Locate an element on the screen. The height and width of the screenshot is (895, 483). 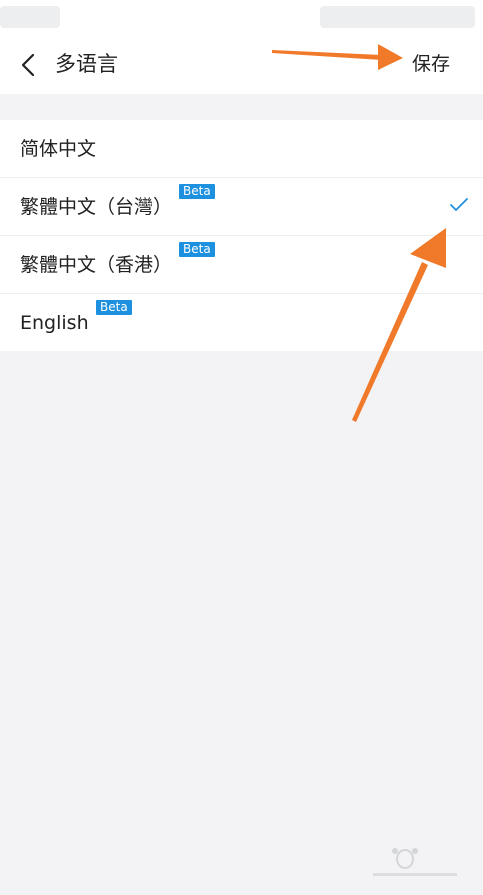
back-button is located at coordinates (30, 65).